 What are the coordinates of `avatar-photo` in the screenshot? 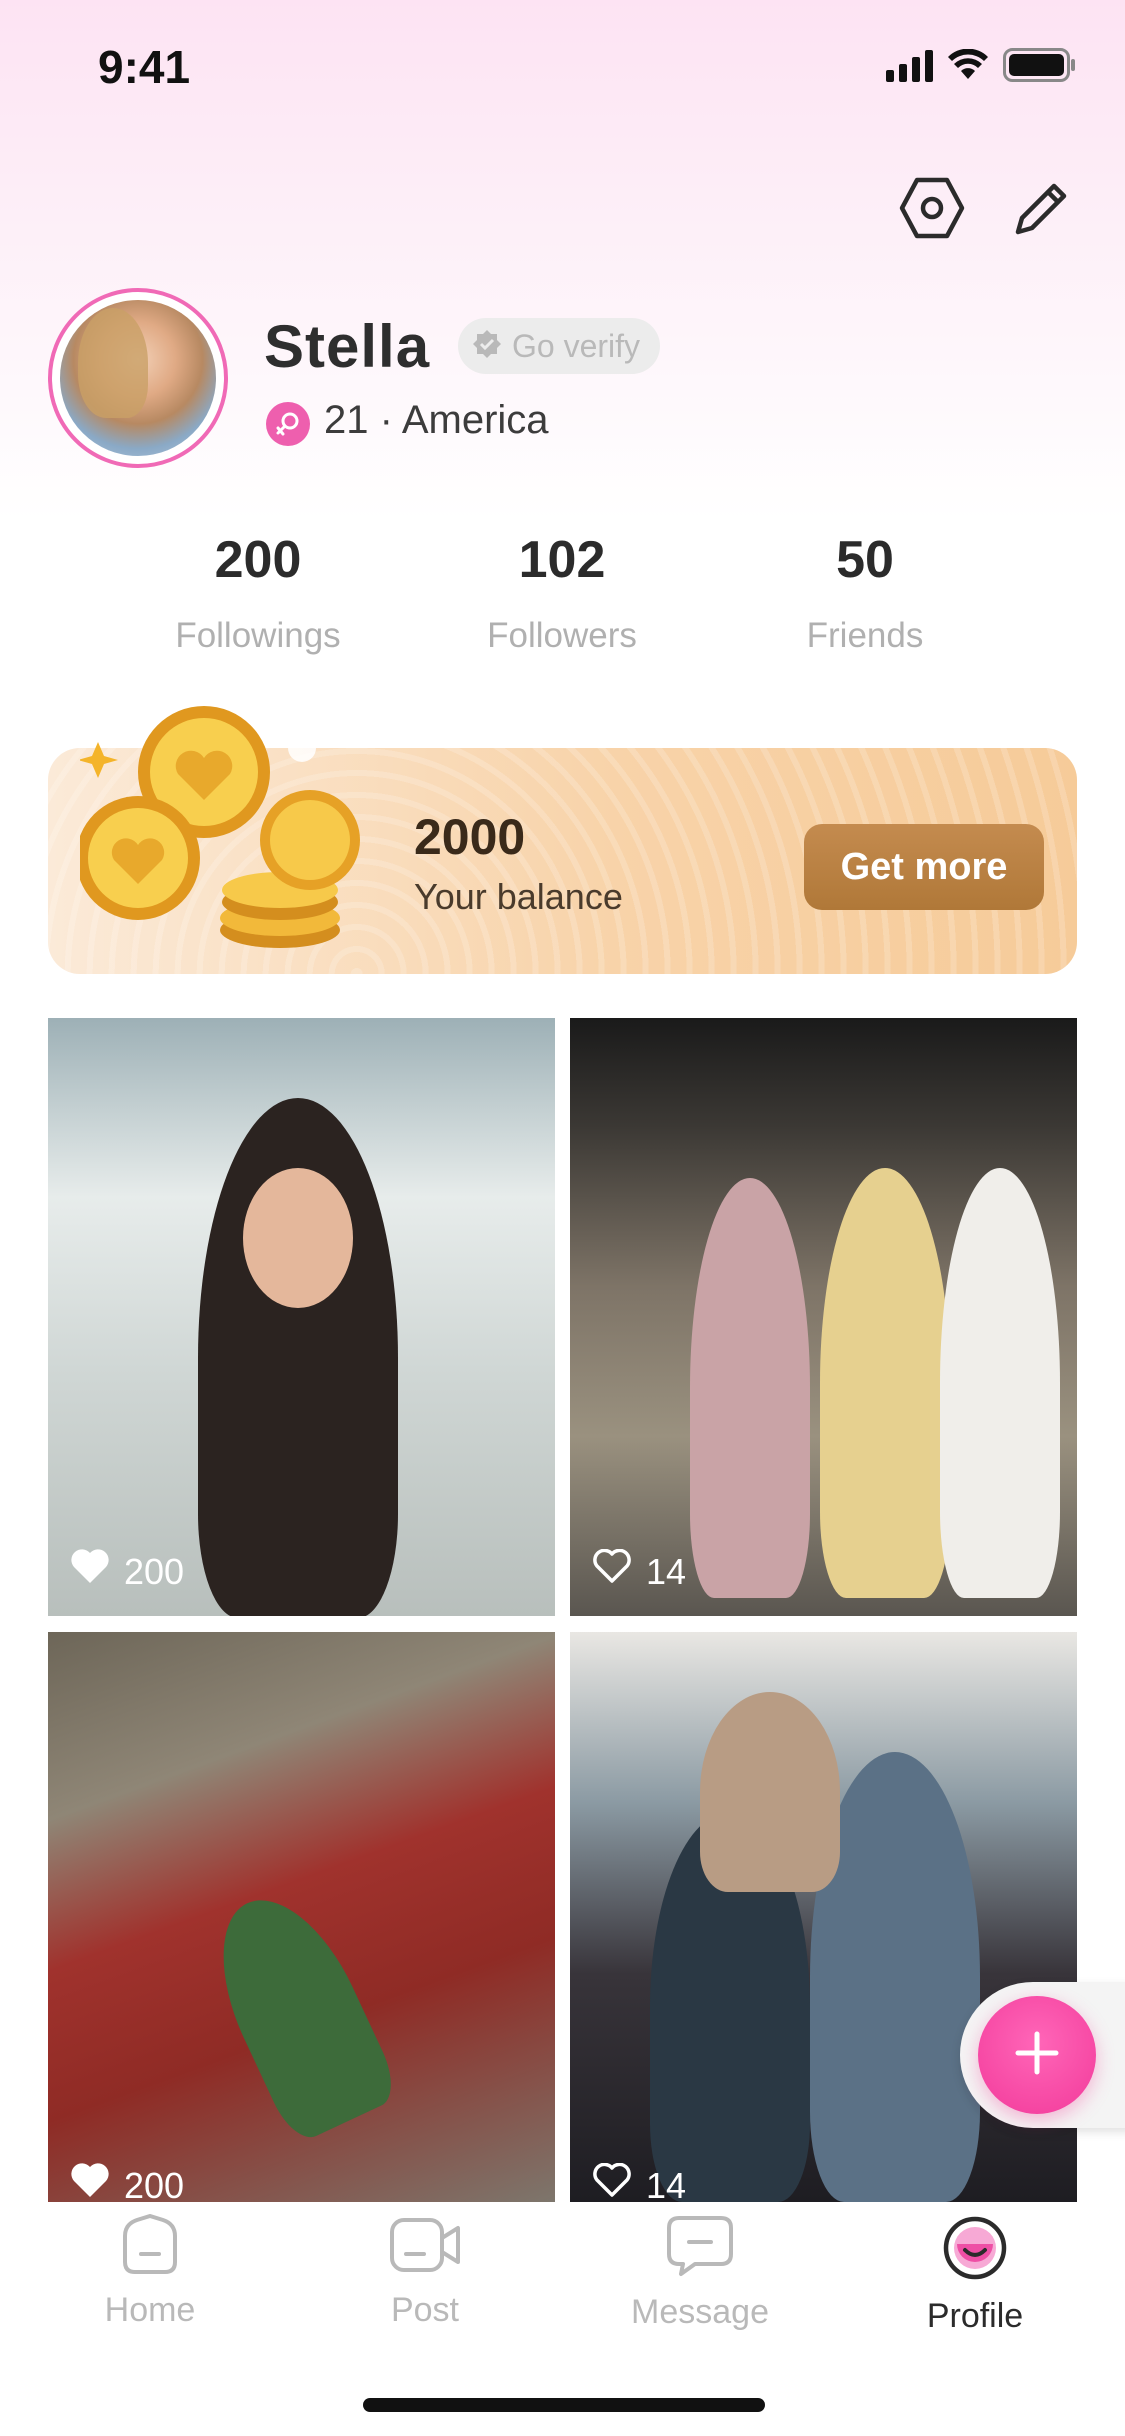 It's located at (138, 378).